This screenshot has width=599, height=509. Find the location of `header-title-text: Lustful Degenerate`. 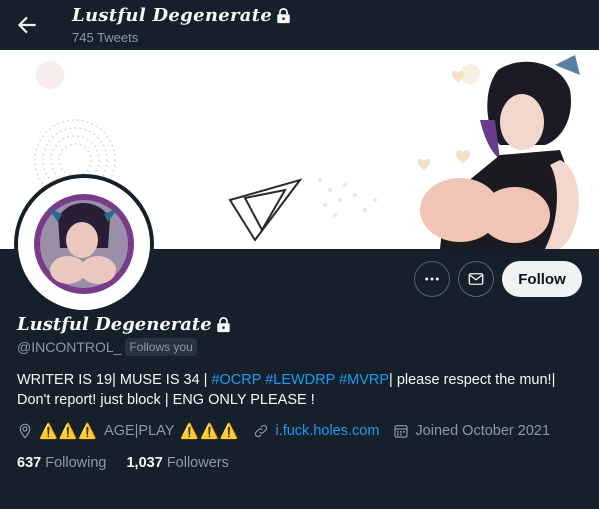

header-title-text: Lustful Degenerate is located at coordinates (172, 15).